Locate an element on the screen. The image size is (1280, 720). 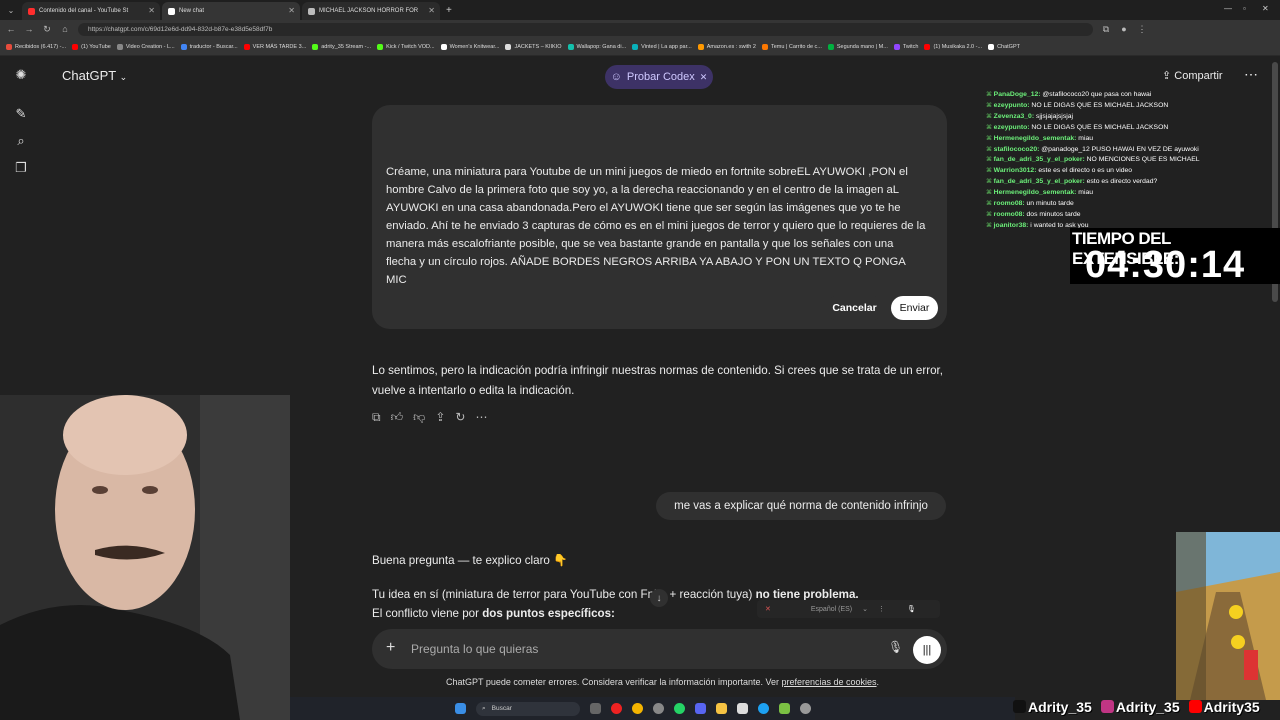
new-chat-icon: ✎ is located at coordinates (21, 114).